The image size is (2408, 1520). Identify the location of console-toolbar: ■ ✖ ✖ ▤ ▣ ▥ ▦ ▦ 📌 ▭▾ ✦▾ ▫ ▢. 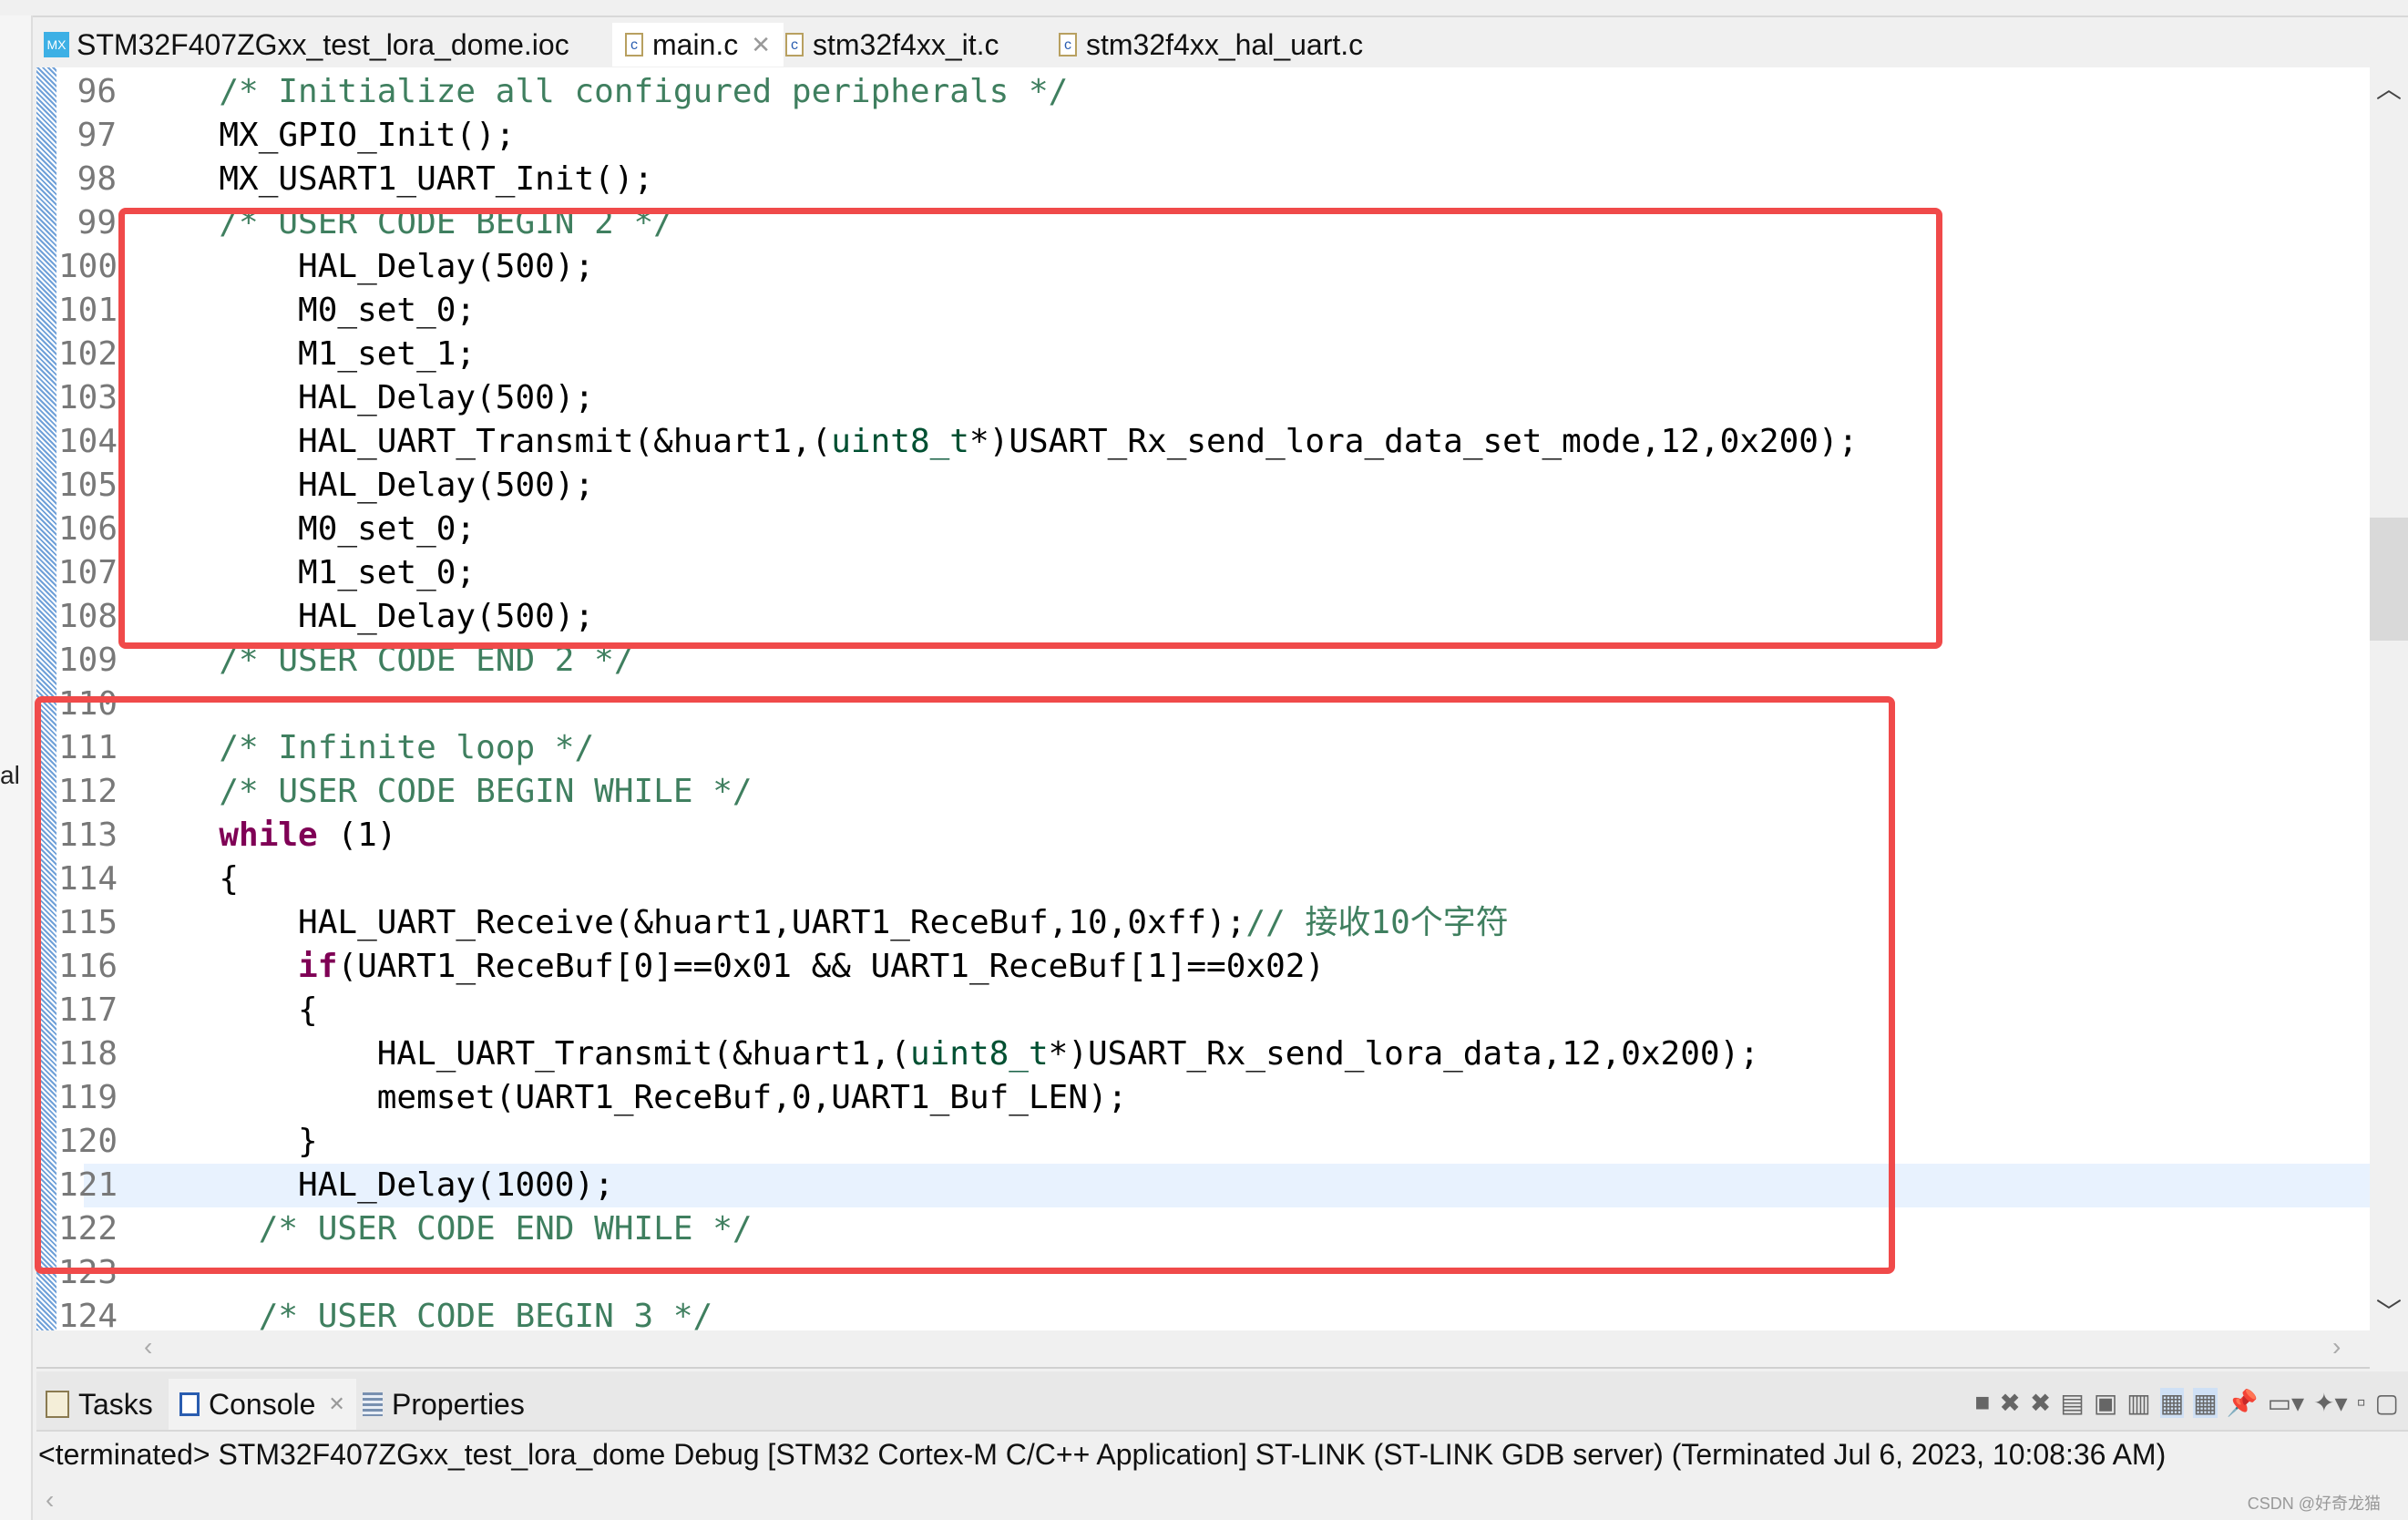
(2187, 1403).